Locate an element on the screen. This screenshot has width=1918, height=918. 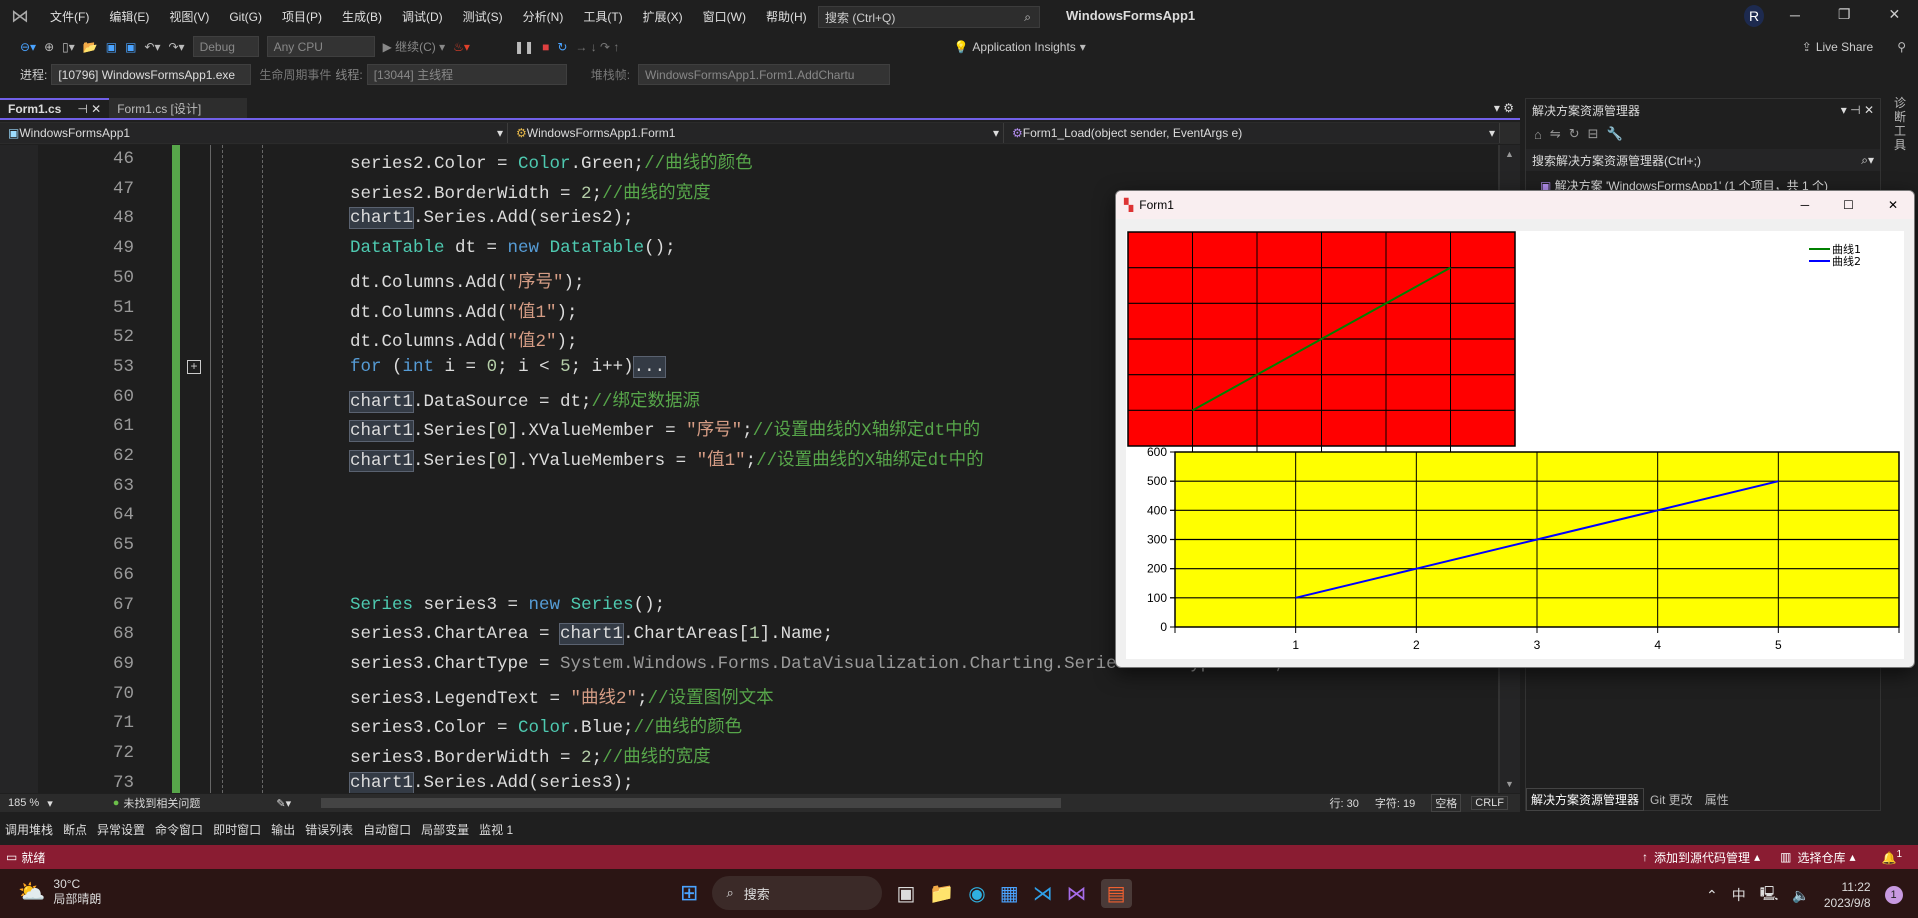
new-project-icon: ▯▾ is located at coordinates (68, 47).